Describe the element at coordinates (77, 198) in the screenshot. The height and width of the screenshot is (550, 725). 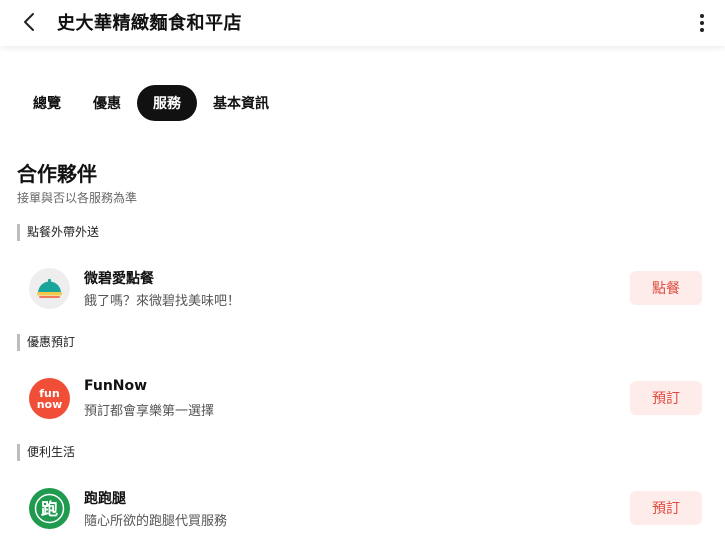
I see `section-subtitle: 接單與否以各服務為準` at that location.